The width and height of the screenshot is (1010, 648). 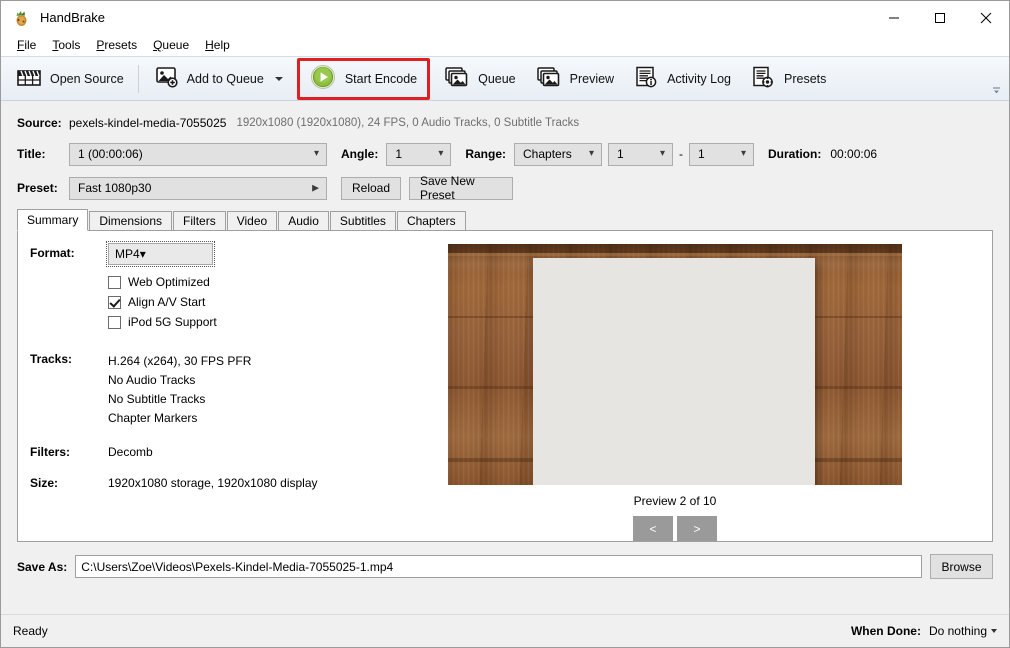 What do you see at coordinates (233, 282) in the screenshot?
I see `web-optimized-checkbox: Web Optimized` at bounding box center [233, 282].